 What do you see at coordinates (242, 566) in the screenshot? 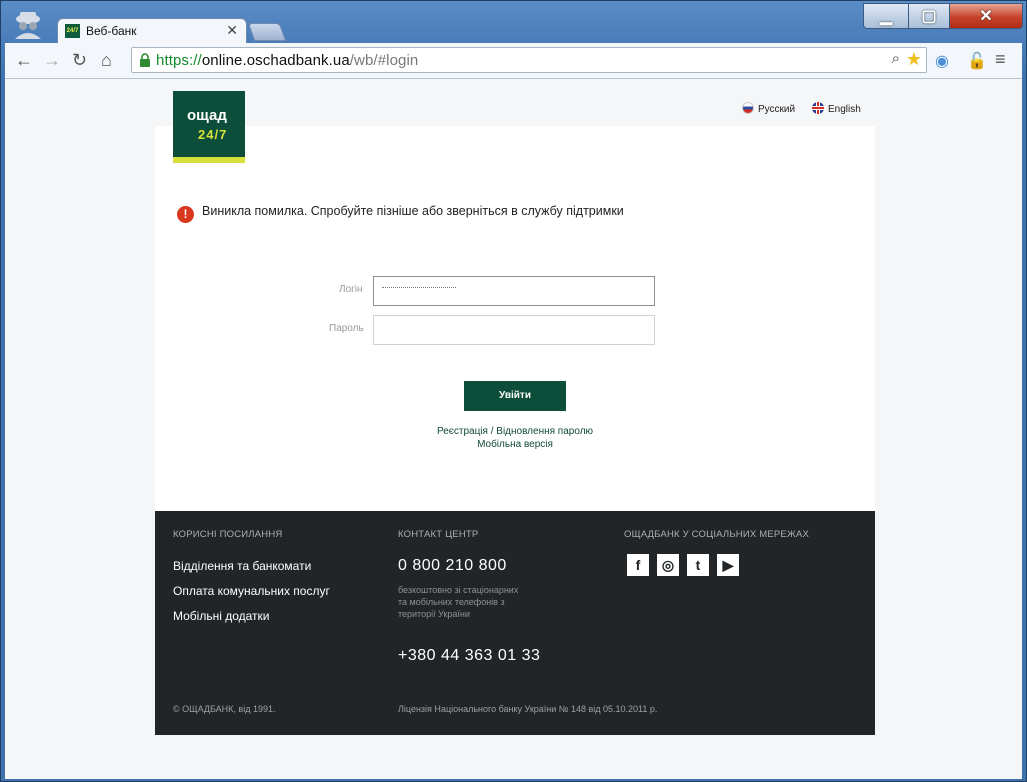
I see `footer-link-branches: Відділення та банкомати` at bounding box center [242, 566].